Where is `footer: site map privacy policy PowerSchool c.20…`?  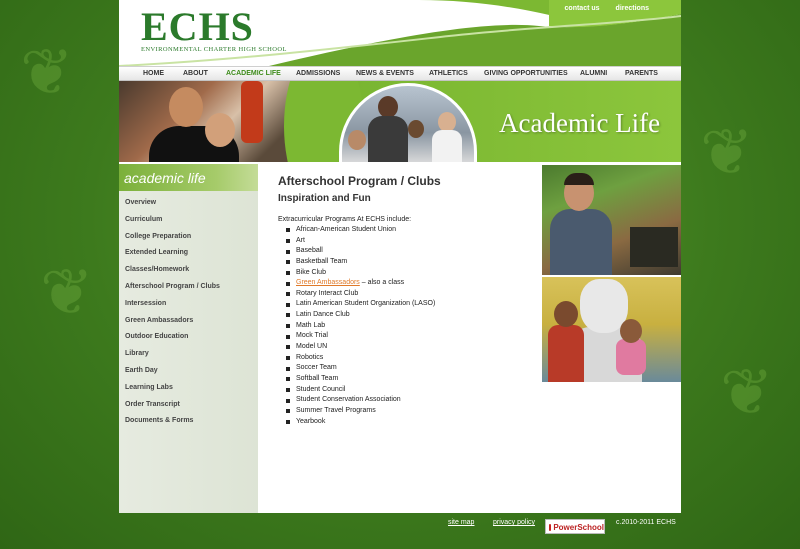
footer: site map privacy policy PowerSchool c.20… is located at coordinates (400, 531).